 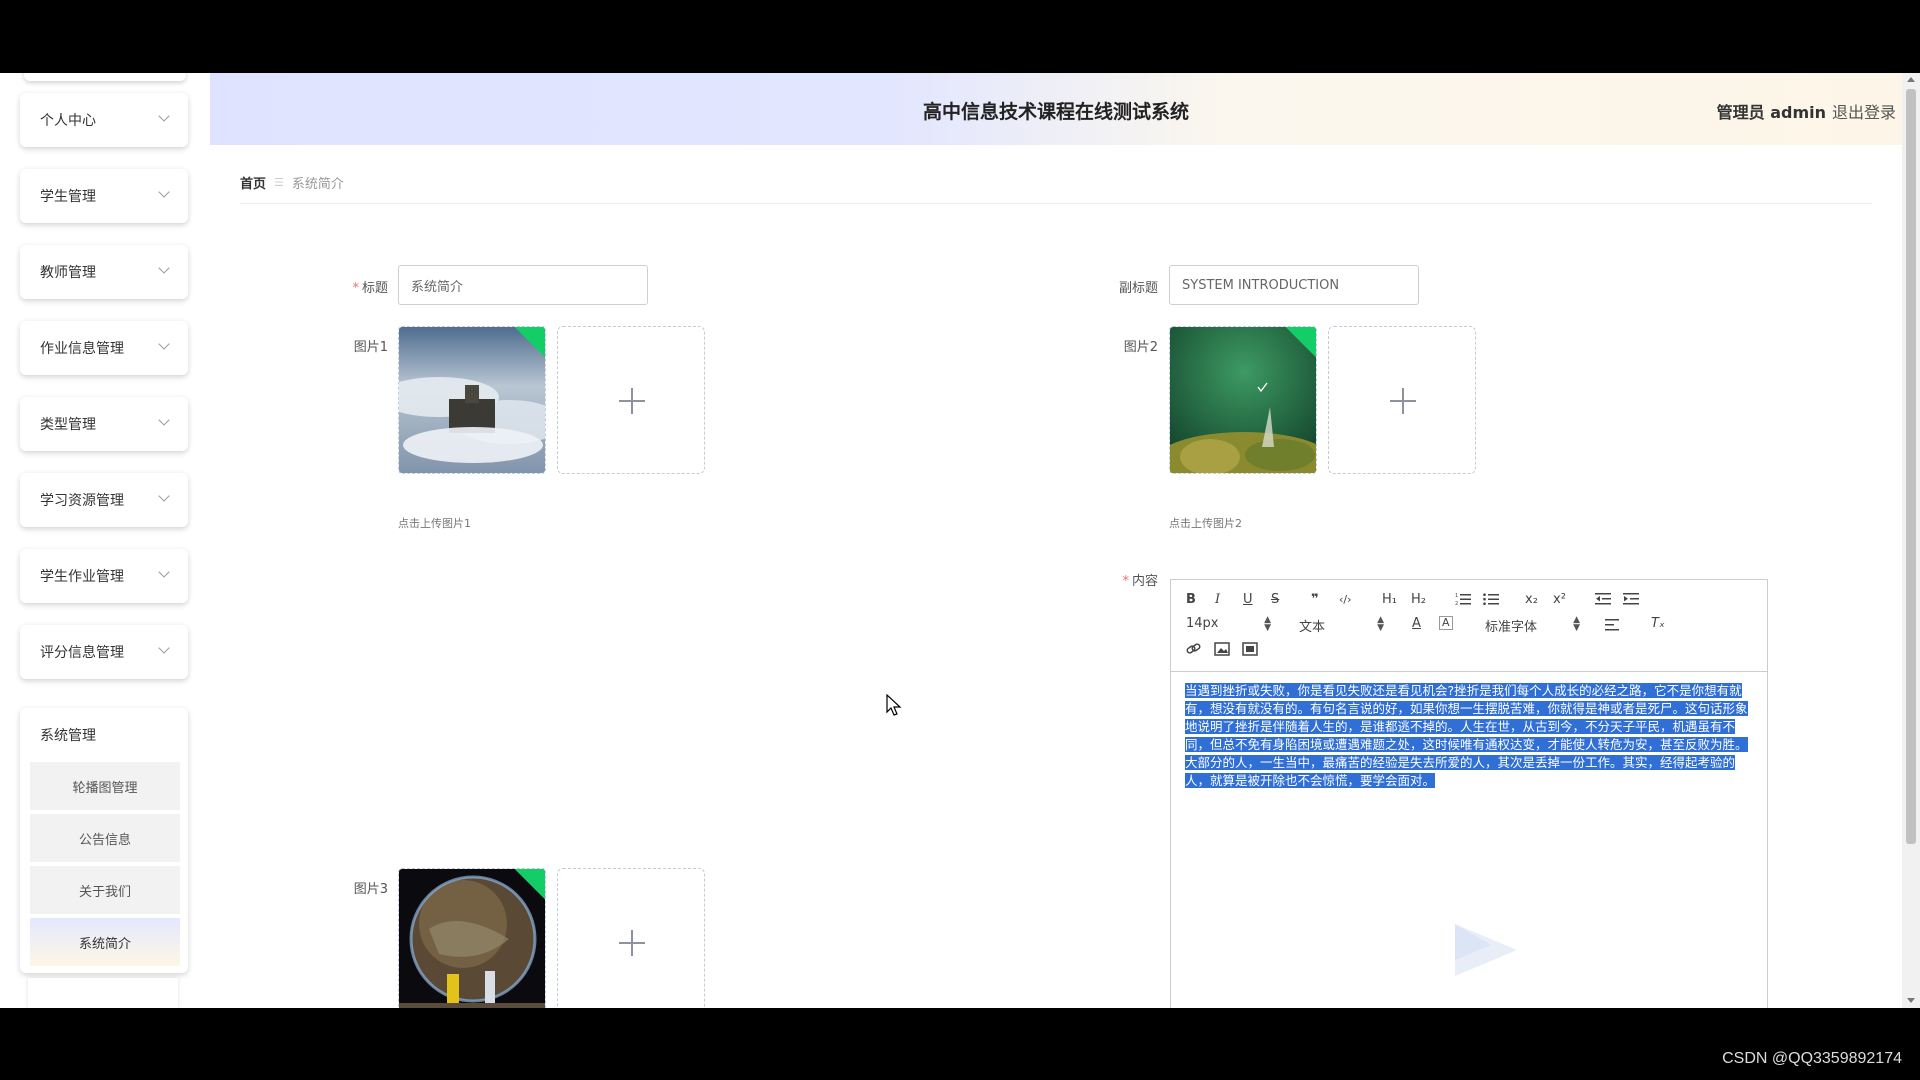 I want to click on pic2-upload-button, so click(x=1402, y=400).